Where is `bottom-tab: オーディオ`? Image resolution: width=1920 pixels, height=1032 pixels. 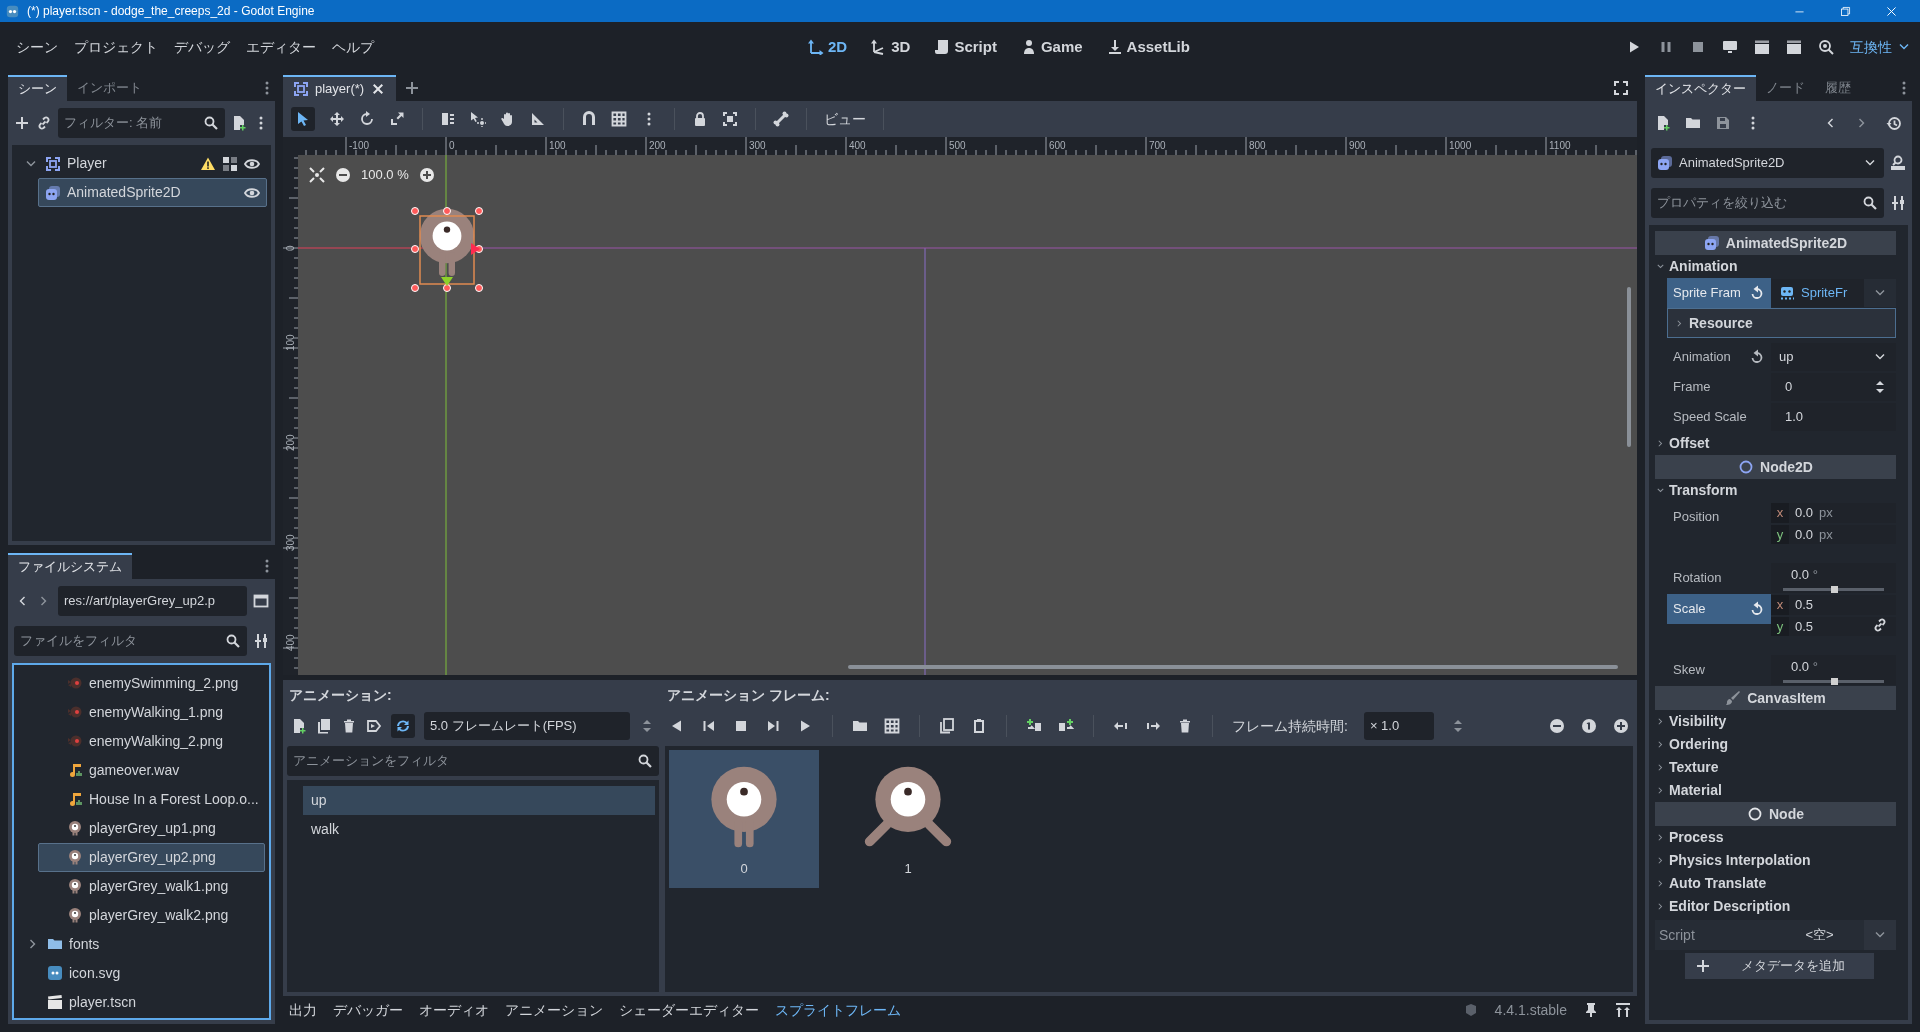
bottom-tab: オーディオ is located at coordinates (454, 1010).